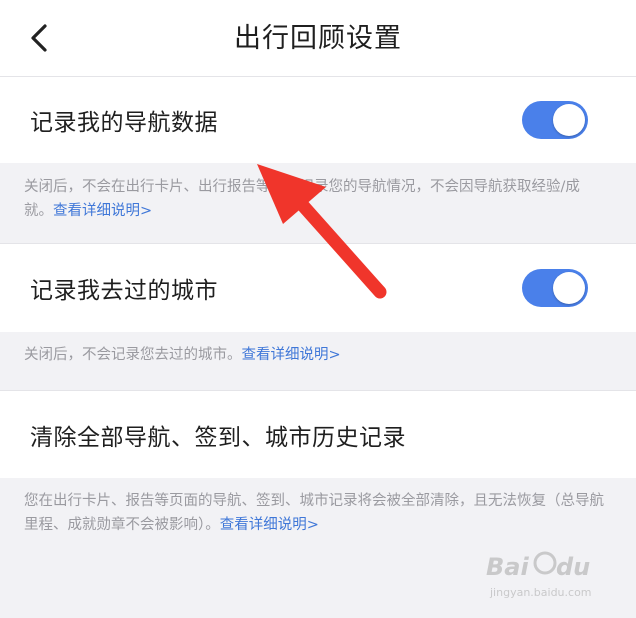 The width and height of the screenshot is (636, 618). Describe the element at coordinates (573, 567) in the screenshot. I see `svg-text: du` at that location.